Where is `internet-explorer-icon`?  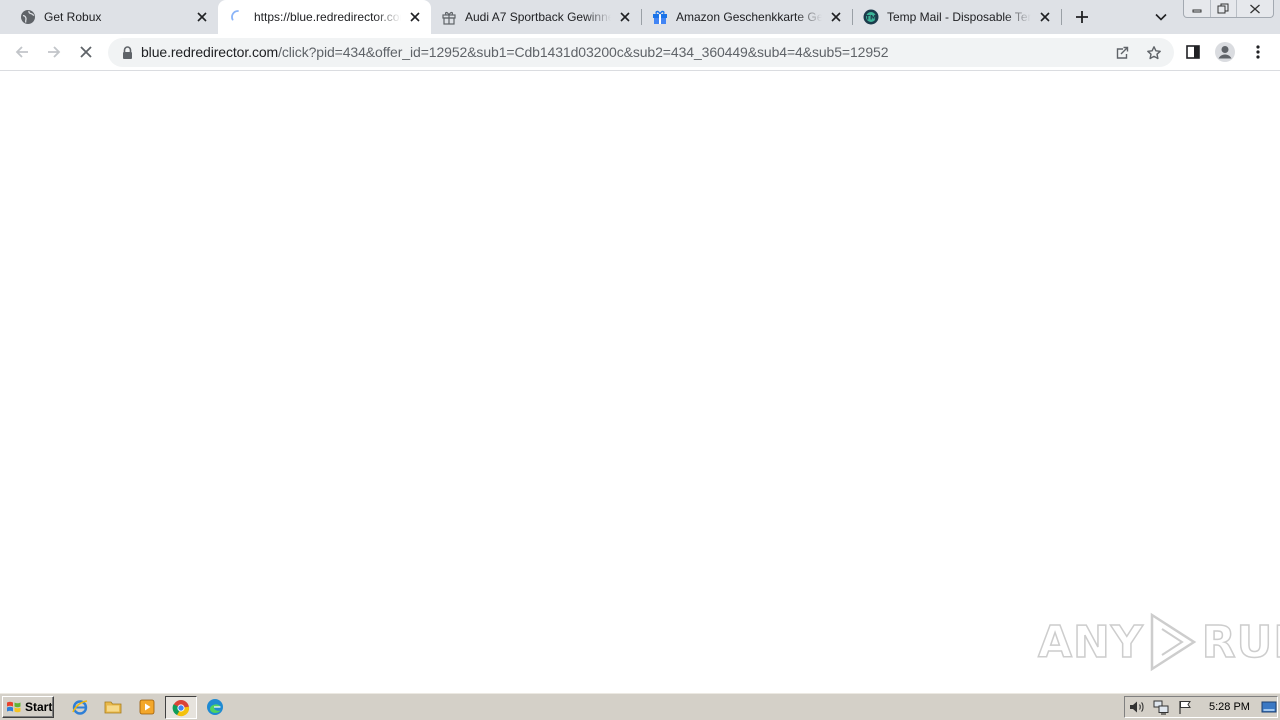
internet-explorer-icon is located at coordinates (80, 707).